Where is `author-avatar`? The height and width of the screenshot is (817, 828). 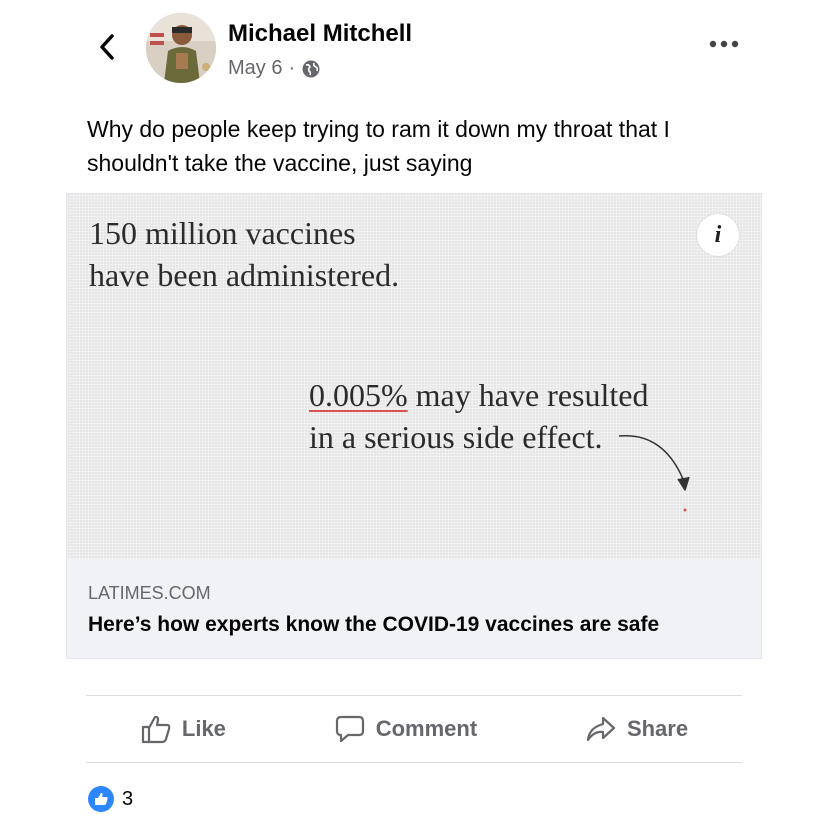 author-avatar is located at coordinates (181, 48).